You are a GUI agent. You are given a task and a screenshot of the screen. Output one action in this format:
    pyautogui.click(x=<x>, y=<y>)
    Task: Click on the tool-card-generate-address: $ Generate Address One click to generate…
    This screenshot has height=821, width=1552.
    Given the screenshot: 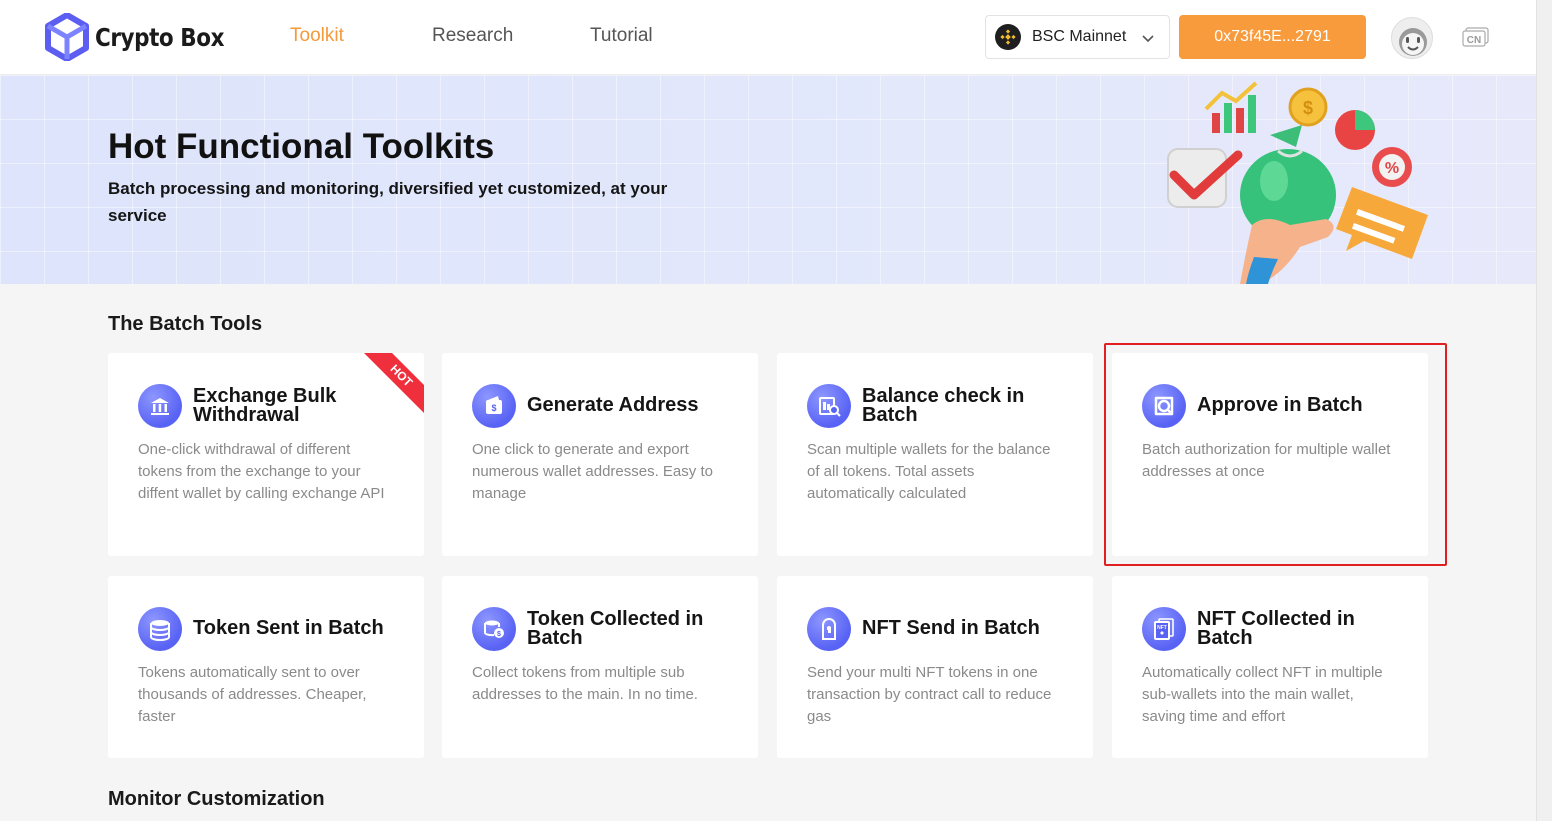 What is the action you would take?
    pyautogui.click(x=600, y=454)
    